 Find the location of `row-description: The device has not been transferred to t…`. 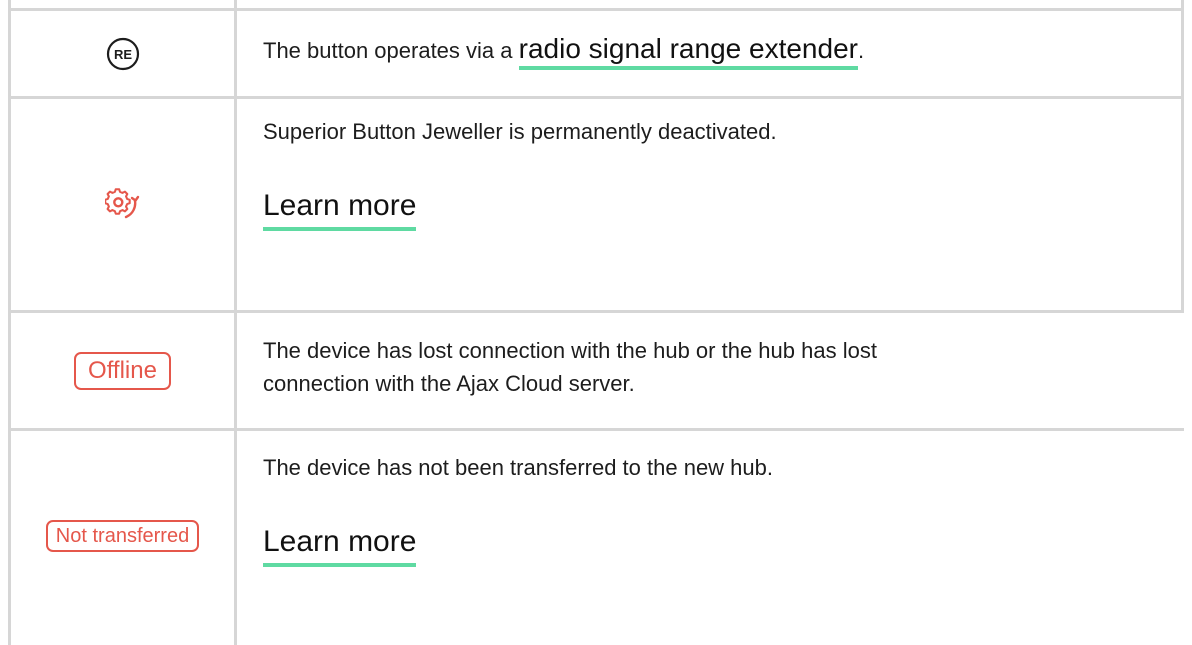

row-description: The device has not been transferred to t… is located at coordinates (518, 467).